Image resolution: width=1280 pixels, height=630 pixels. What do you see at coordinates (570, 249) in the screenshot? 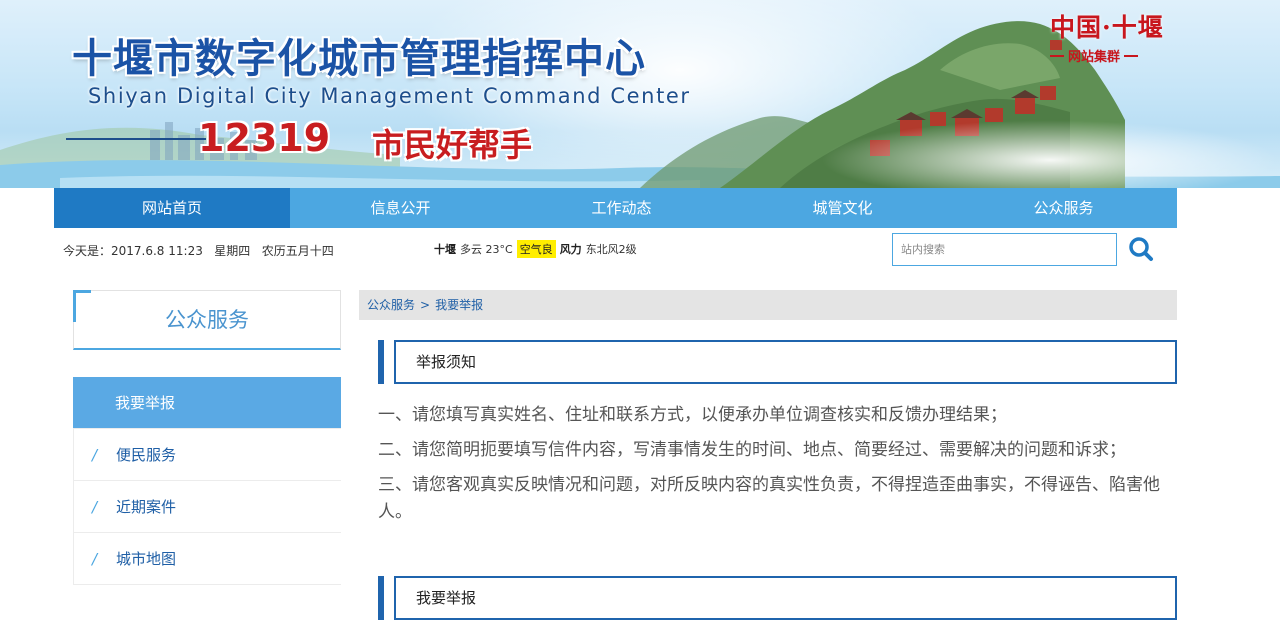
I see `wind-label: 风力` at bounding box center [570, 249].